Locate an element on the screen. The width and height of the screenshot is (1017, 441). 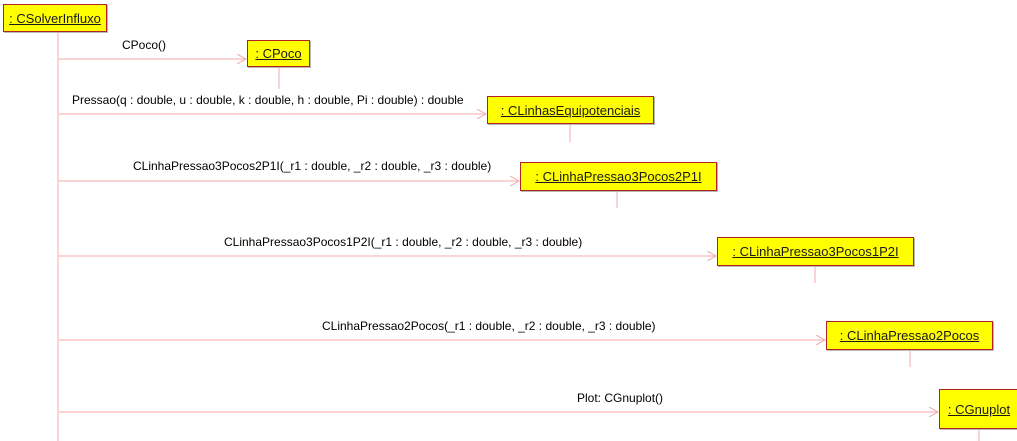
object-clinhasequipotenciais: : CLinhasEquipotenciais is located at coordinates (570, 110).